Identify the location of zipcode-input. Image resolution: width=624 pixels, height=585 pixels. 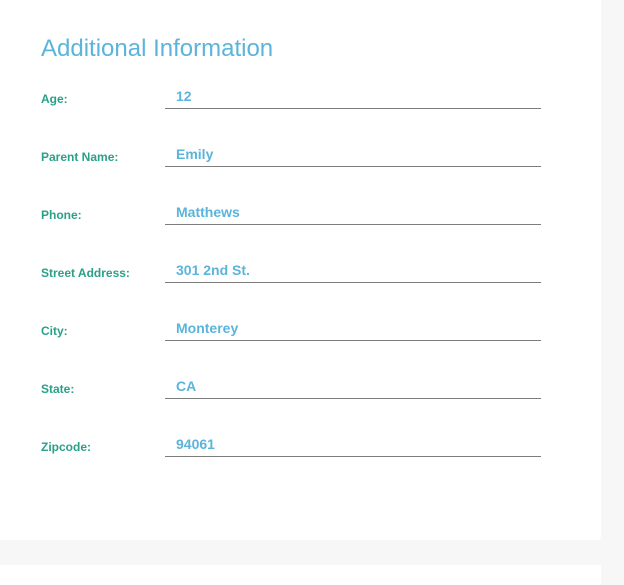
(353, 444).